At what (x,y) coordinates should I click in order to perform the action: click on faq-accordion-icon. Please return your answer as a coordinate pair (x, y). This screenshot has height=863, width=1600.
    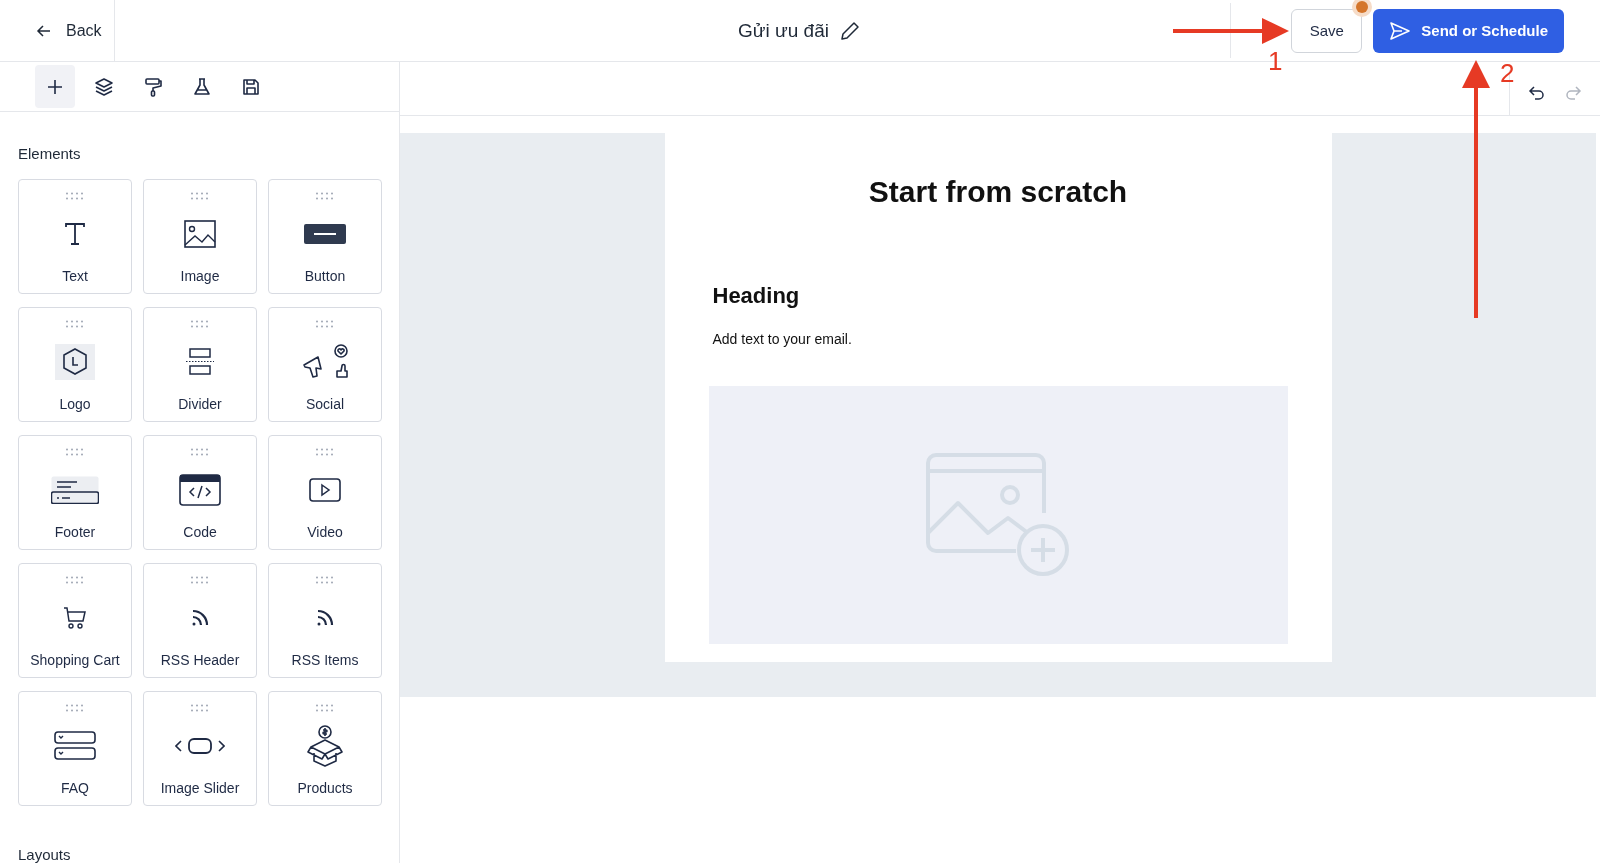
    Looking at the image, I should click on (75, 746).